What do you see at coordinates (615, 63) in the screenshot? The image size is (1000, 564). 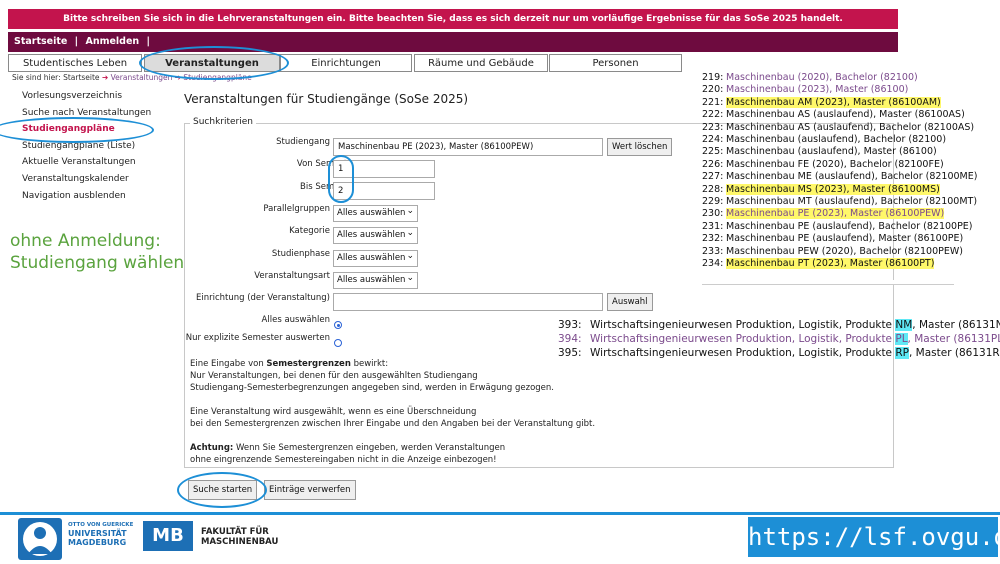 I see `tab-personen: Personen` at bounding box center [615, 63].